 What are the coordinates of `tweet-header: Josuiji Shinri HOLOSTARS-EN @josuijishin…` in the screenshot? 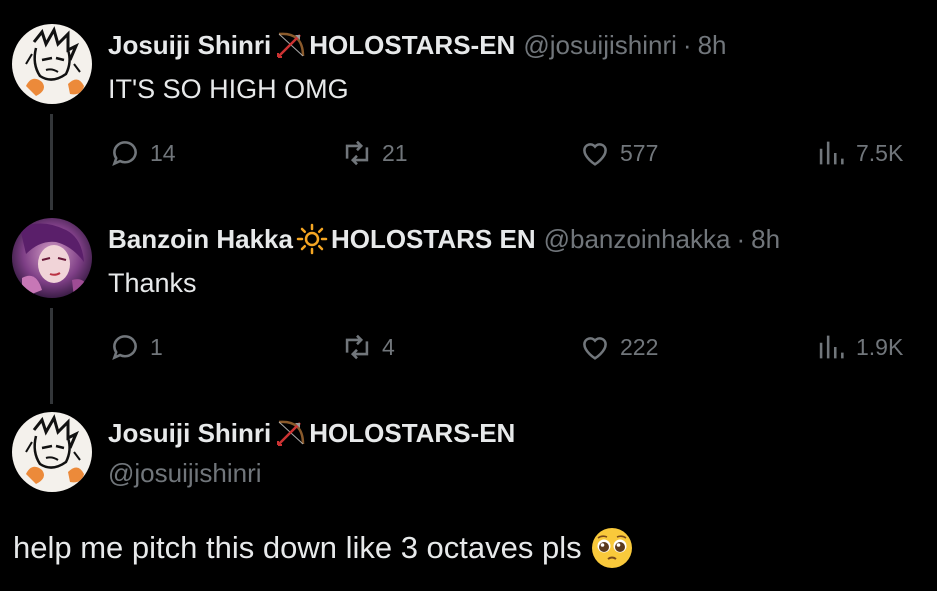 It's located at (417, 45).